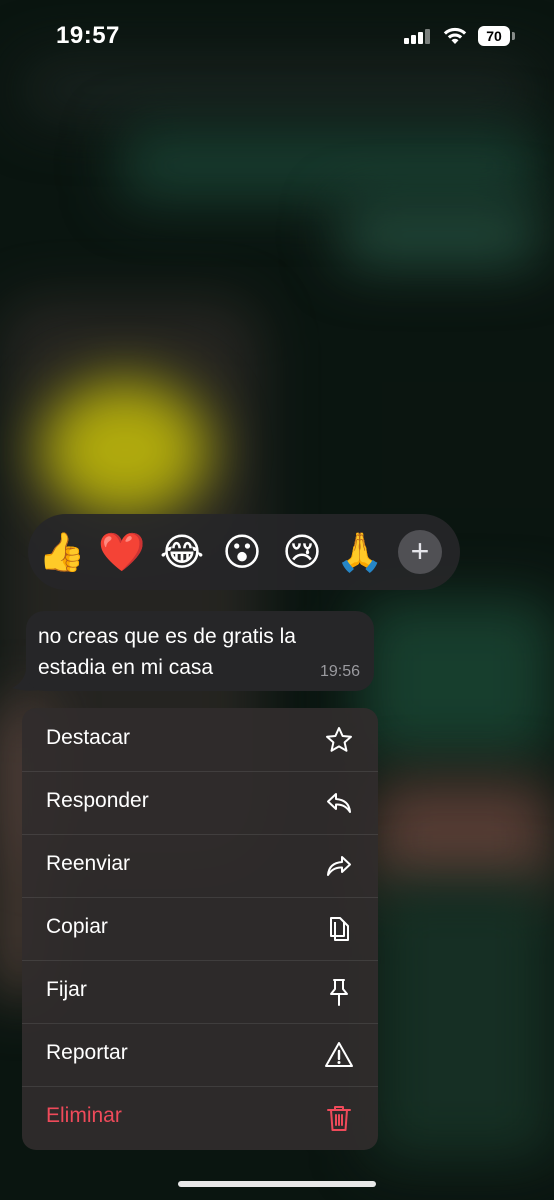 The image size is (554, 1200). I want to click on pin-icon, so click(339, 992).